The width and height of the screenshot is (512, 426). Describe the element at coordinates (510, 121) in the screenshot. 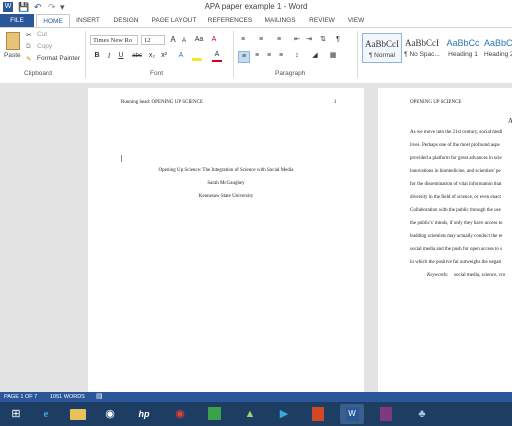

I see `abstract-heading: A` at that location.